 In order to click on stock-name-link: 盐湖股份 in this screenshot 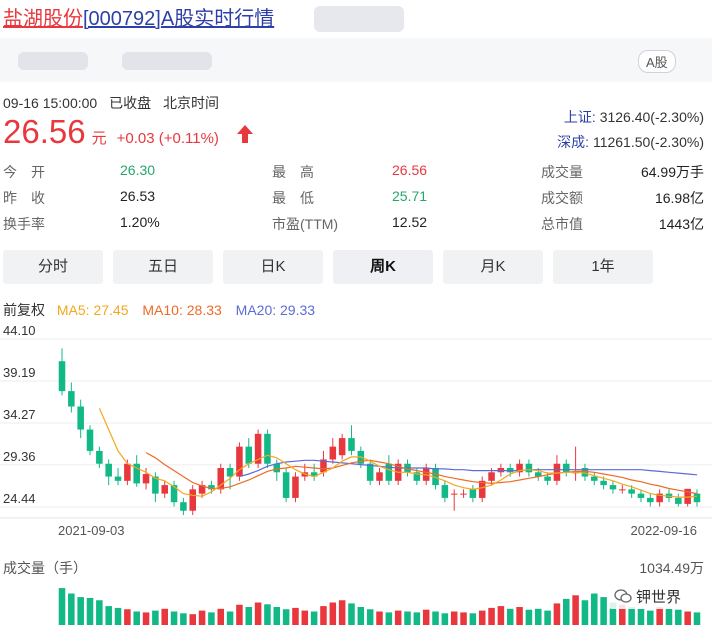, I will do `click(43, 19)`.